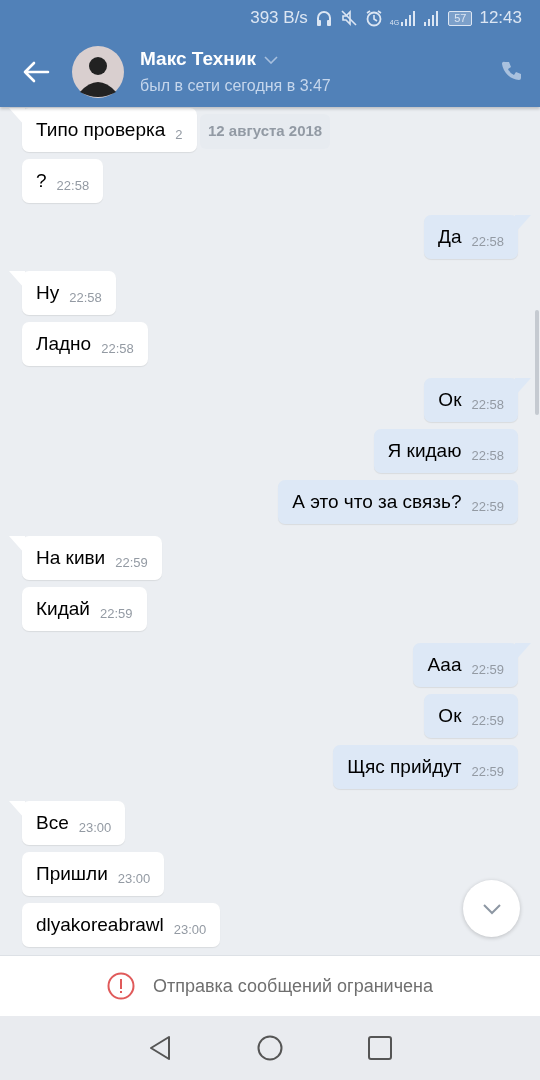 The image size is (540, 1080). Describe the element at coordinates (64, 343) in the screenshot. I see `message-text: Ладно` at that location.